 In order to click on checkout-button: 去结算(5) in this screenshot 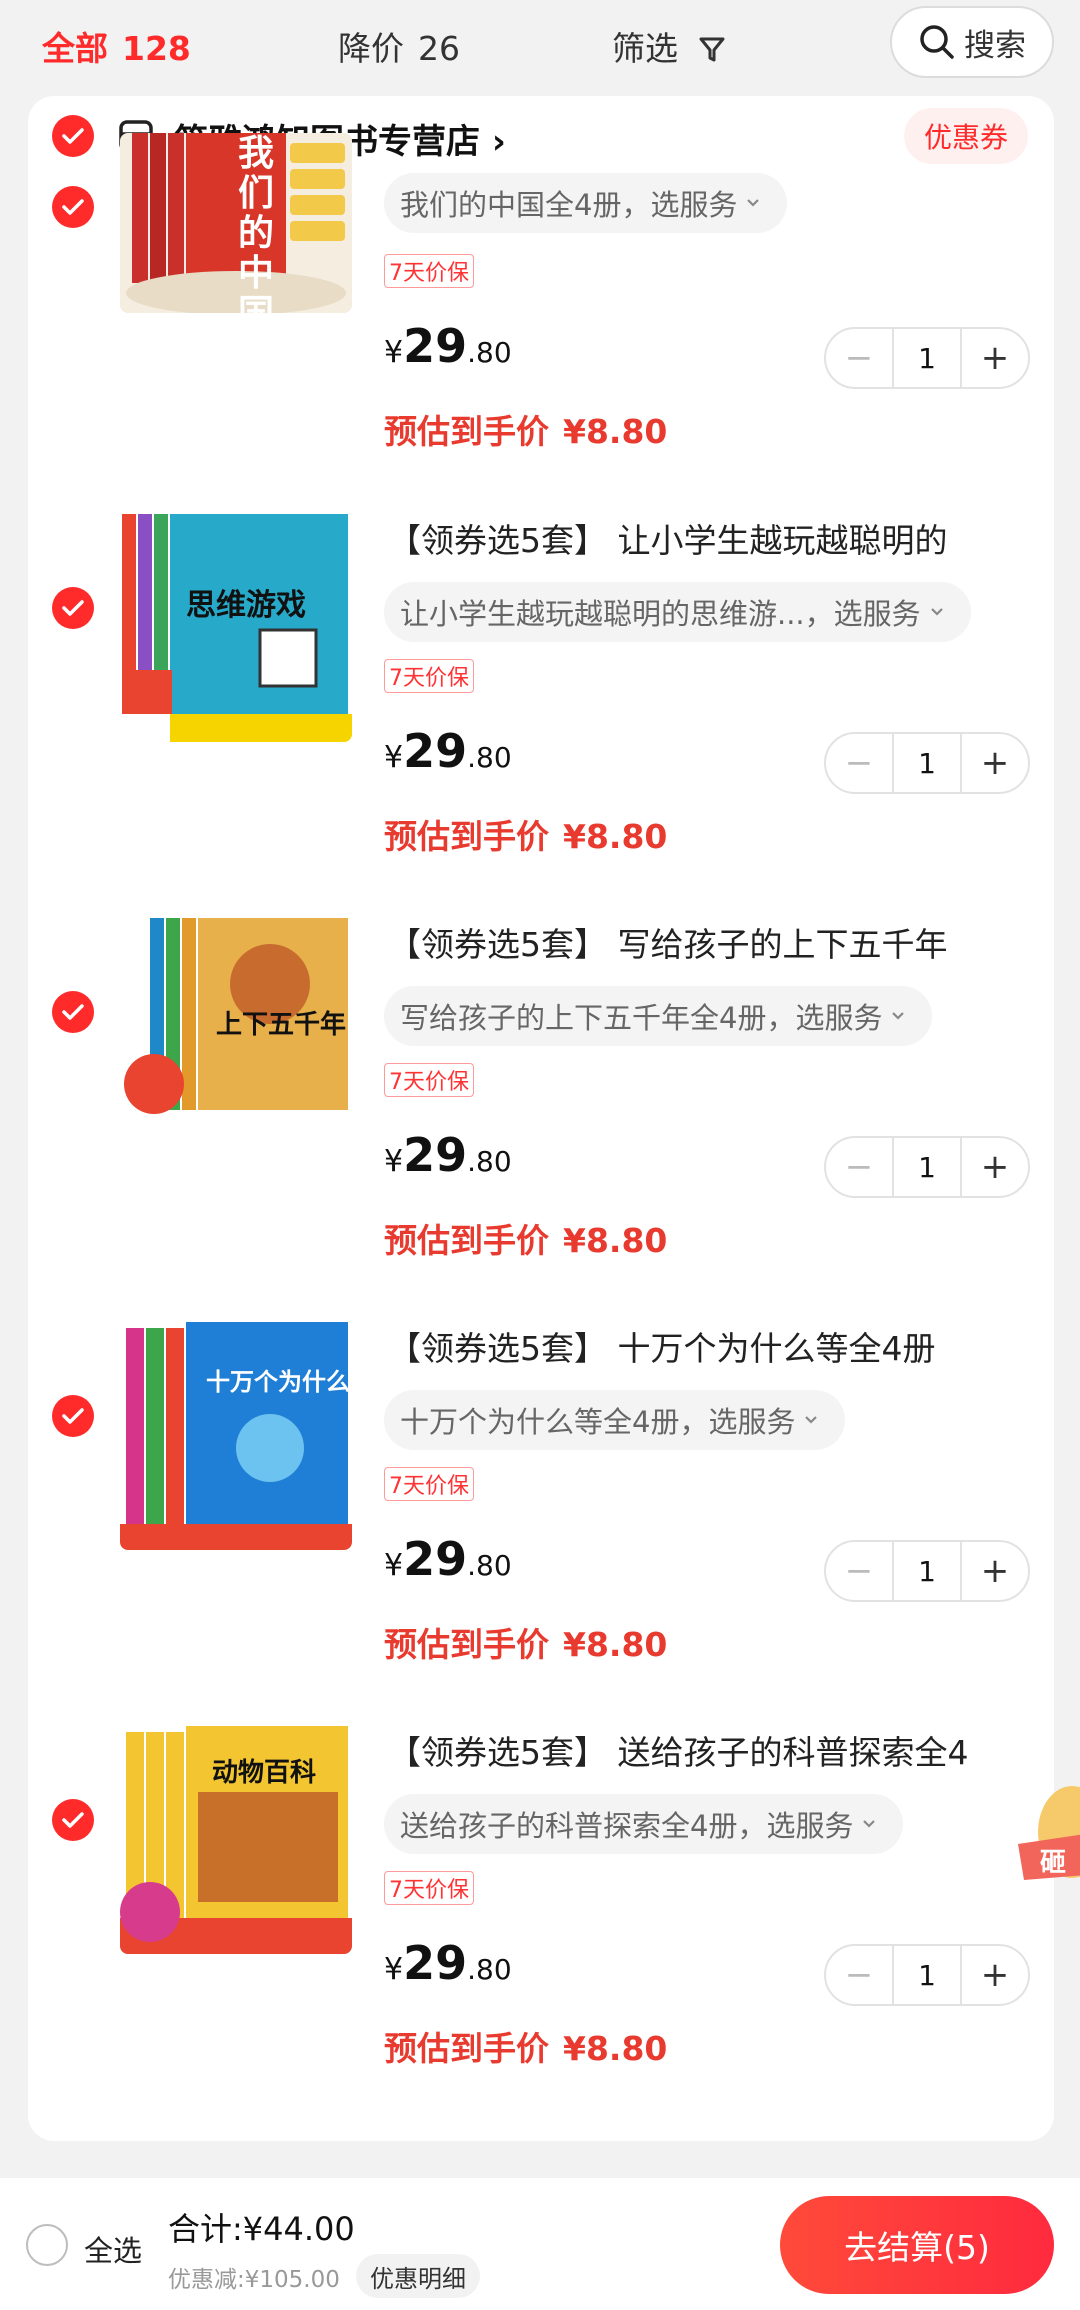, I will do `click(917, 2245)`.